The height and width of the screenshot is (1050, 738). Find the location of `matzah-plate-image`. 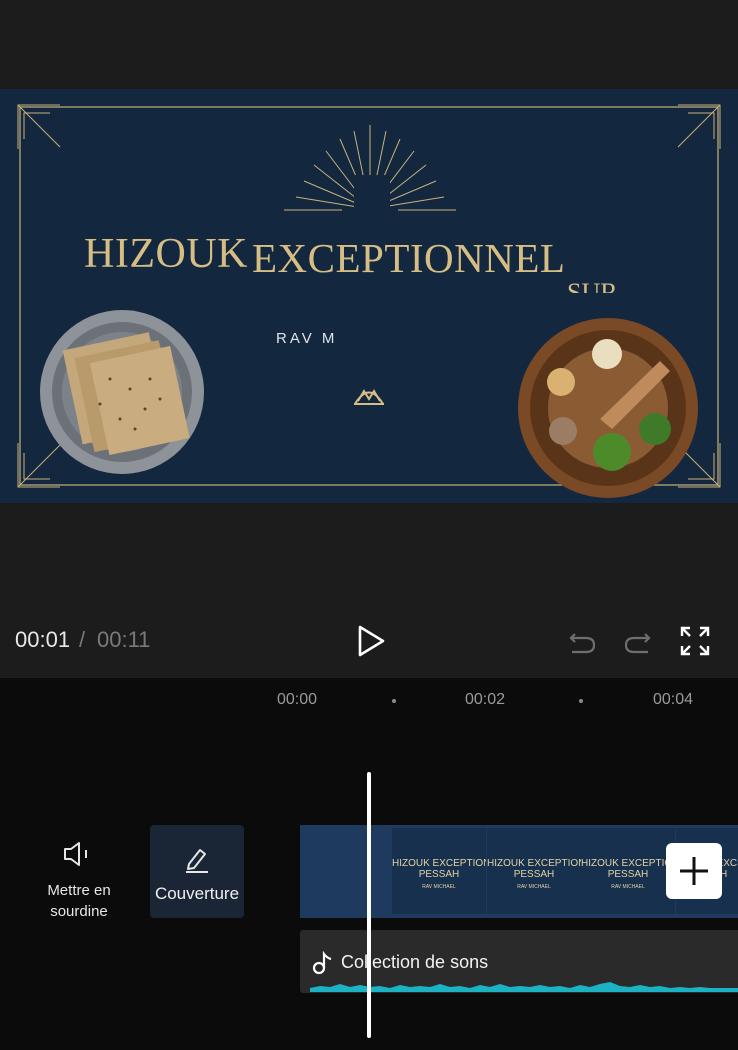

matzah-plate-image is located at coordinates (122, 392).